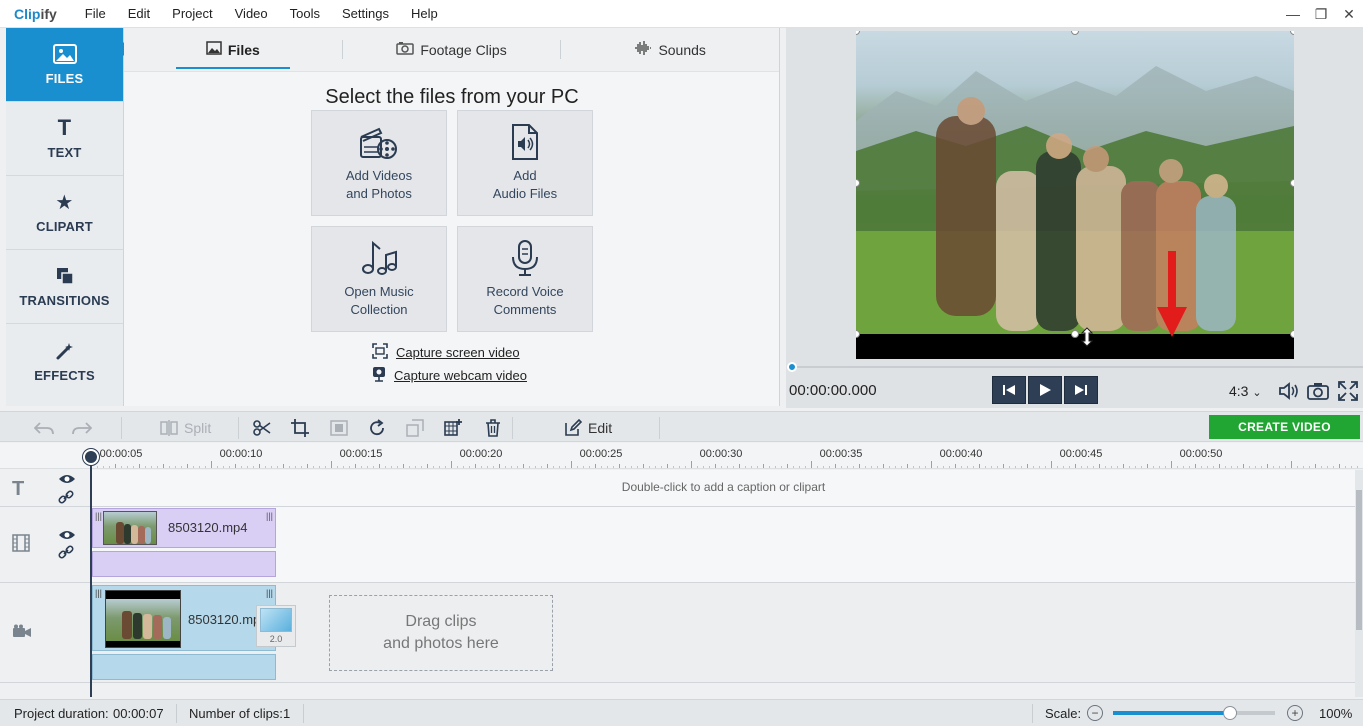  What do you see at coordinates (588, 428) in the screenshot?
I see `edit-button: Edit` at bounding box center [588, 428].